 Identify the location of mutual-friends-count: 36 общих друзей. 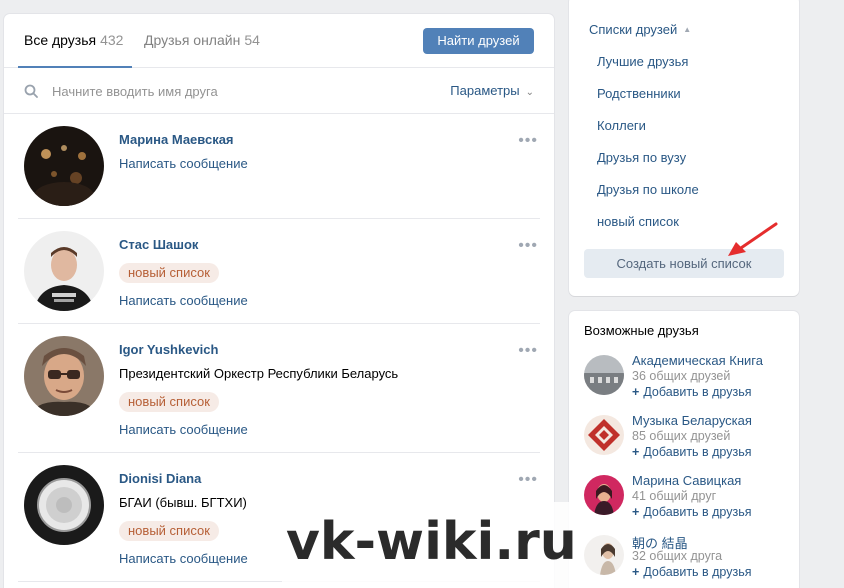
(681, 376).